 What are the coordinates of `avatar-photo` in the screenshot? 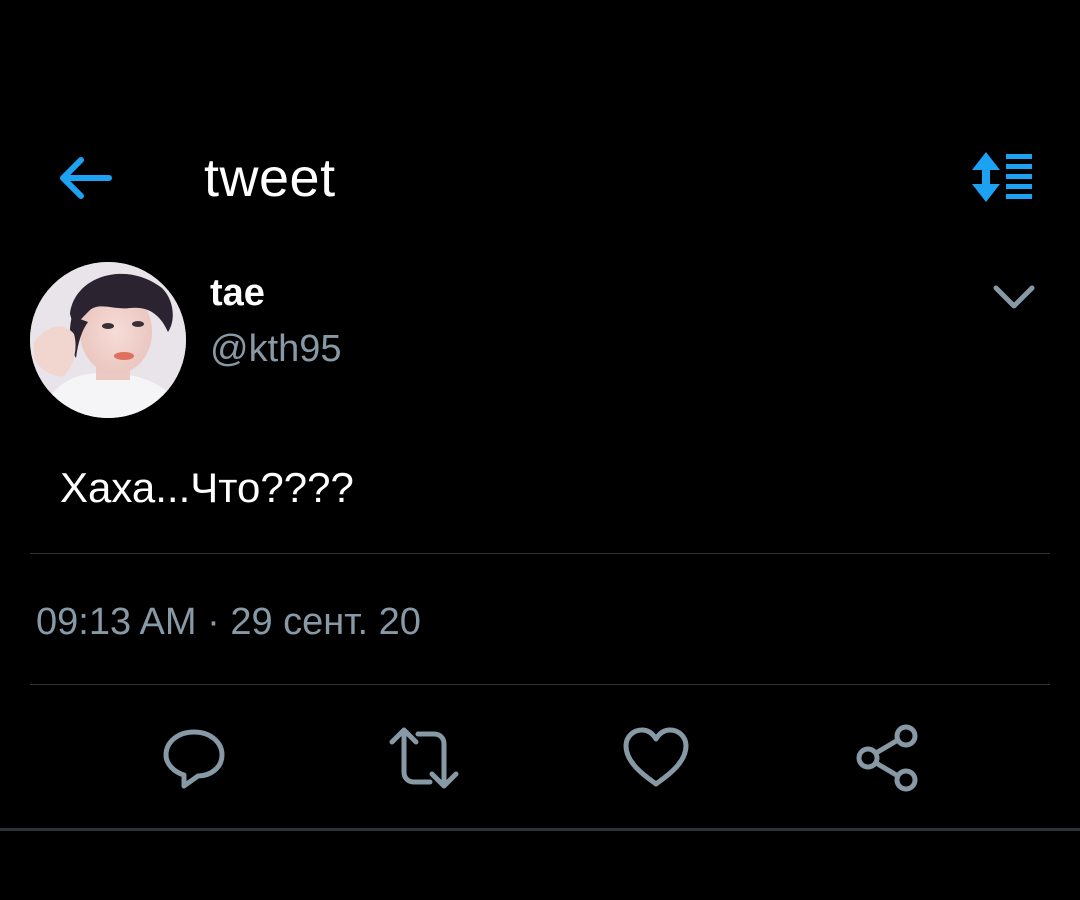 It's located at (108, 340).